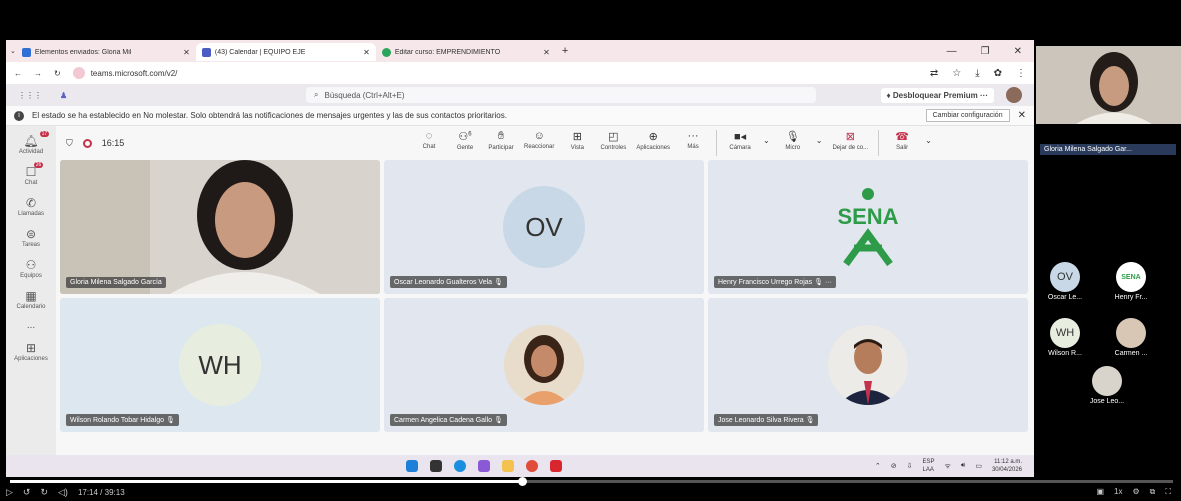 This screenshot has width=1181, height=501. Describe the element at coordinates (544, 227) in the screenshot. I see `participant-tile: OV Oscar Leonardo Gualteros Vela 🎙︎` at that location.